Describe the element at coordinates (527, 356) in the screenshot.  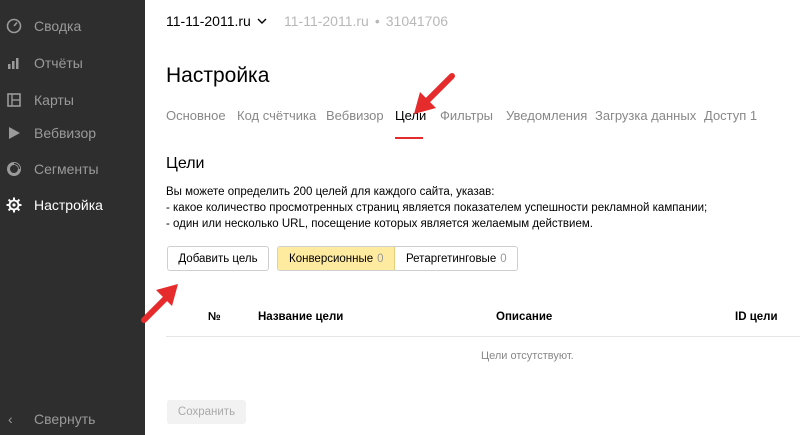
I see `empty-state-text: Цели отсутствуют.` at that location.